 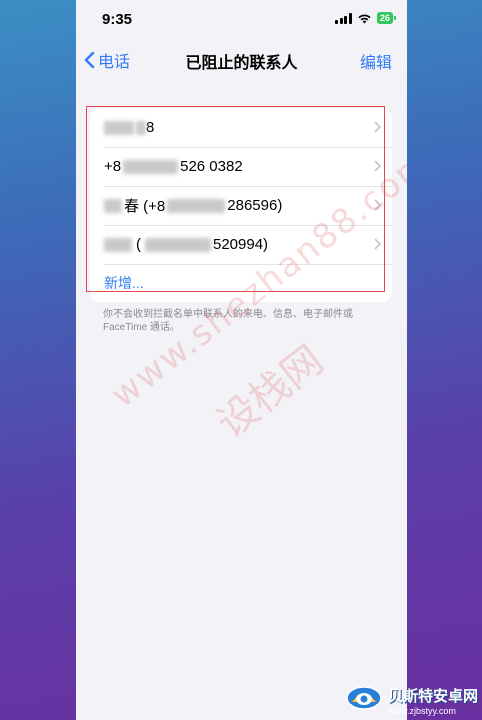 What do you see at coordinates (117, 19) in the screenshot?
I see `status-time: 9:35` at bounding box center [117, 19].